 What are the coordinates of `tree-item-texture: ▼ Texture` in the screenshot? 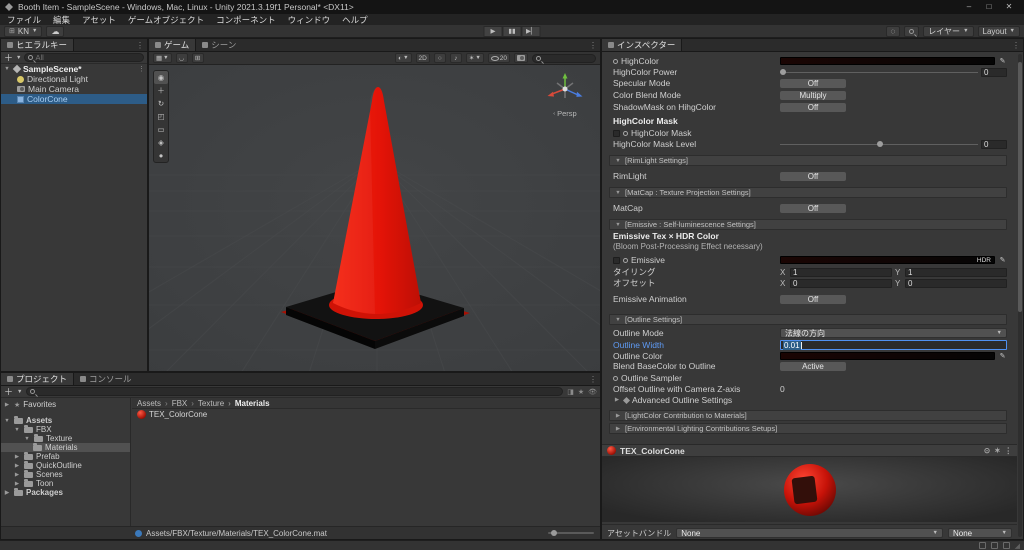 It's located at (65, 438).